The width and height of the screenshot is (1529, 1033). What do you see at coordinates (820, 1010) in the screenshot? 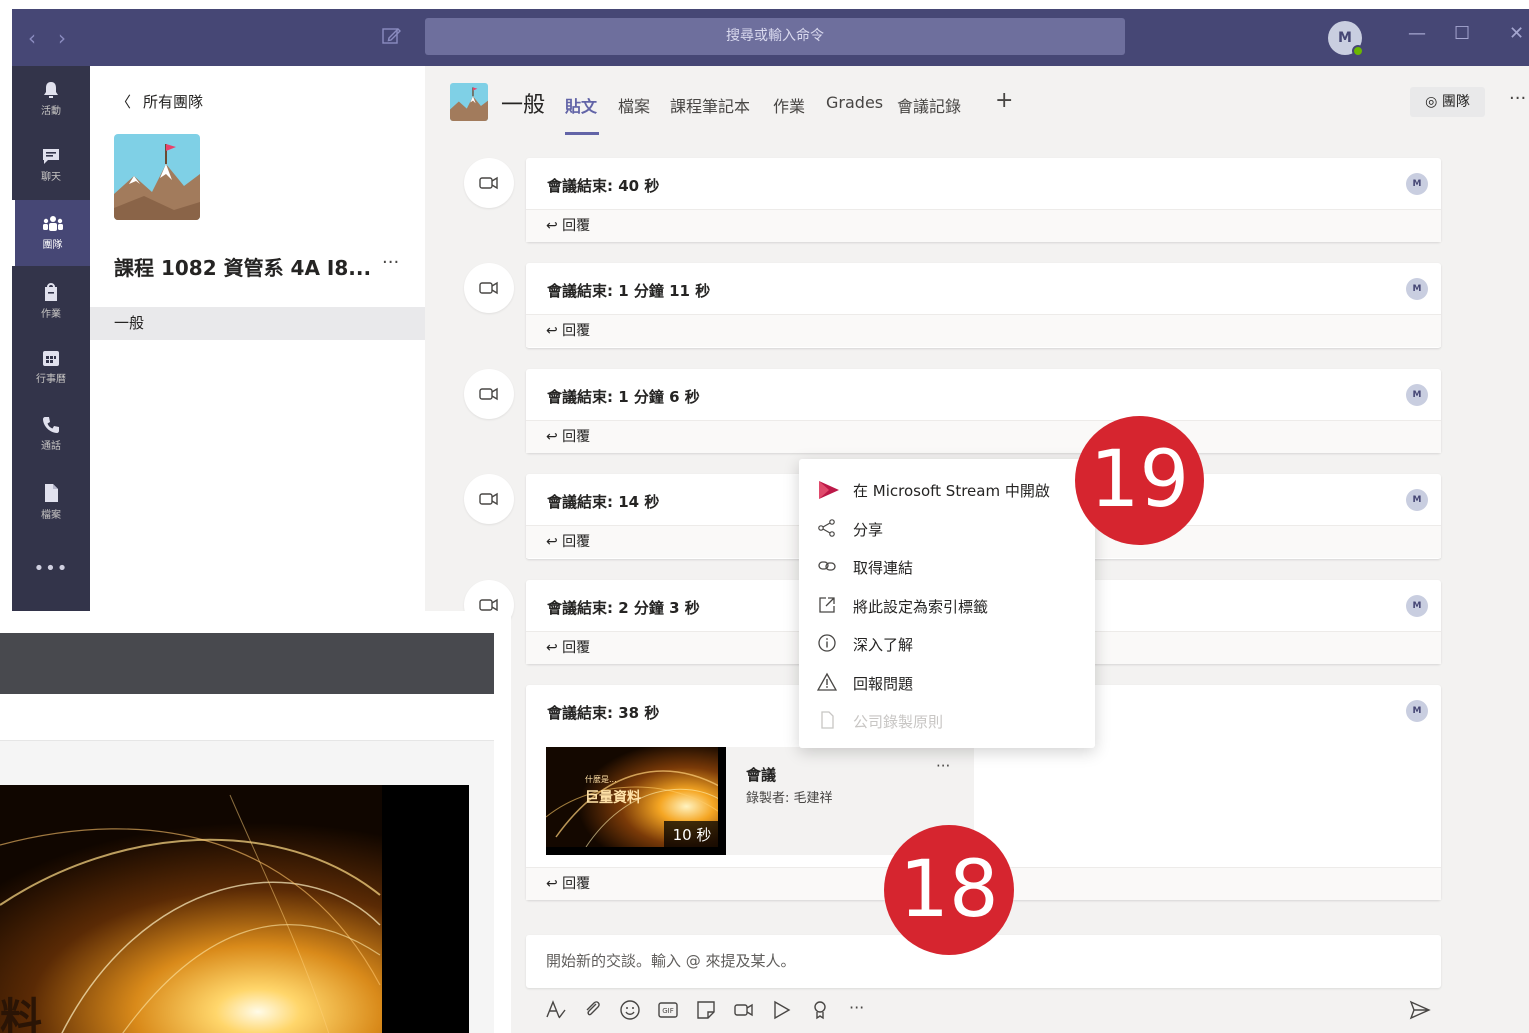
I see `praise-icon` at bounding box center [820, 1010].